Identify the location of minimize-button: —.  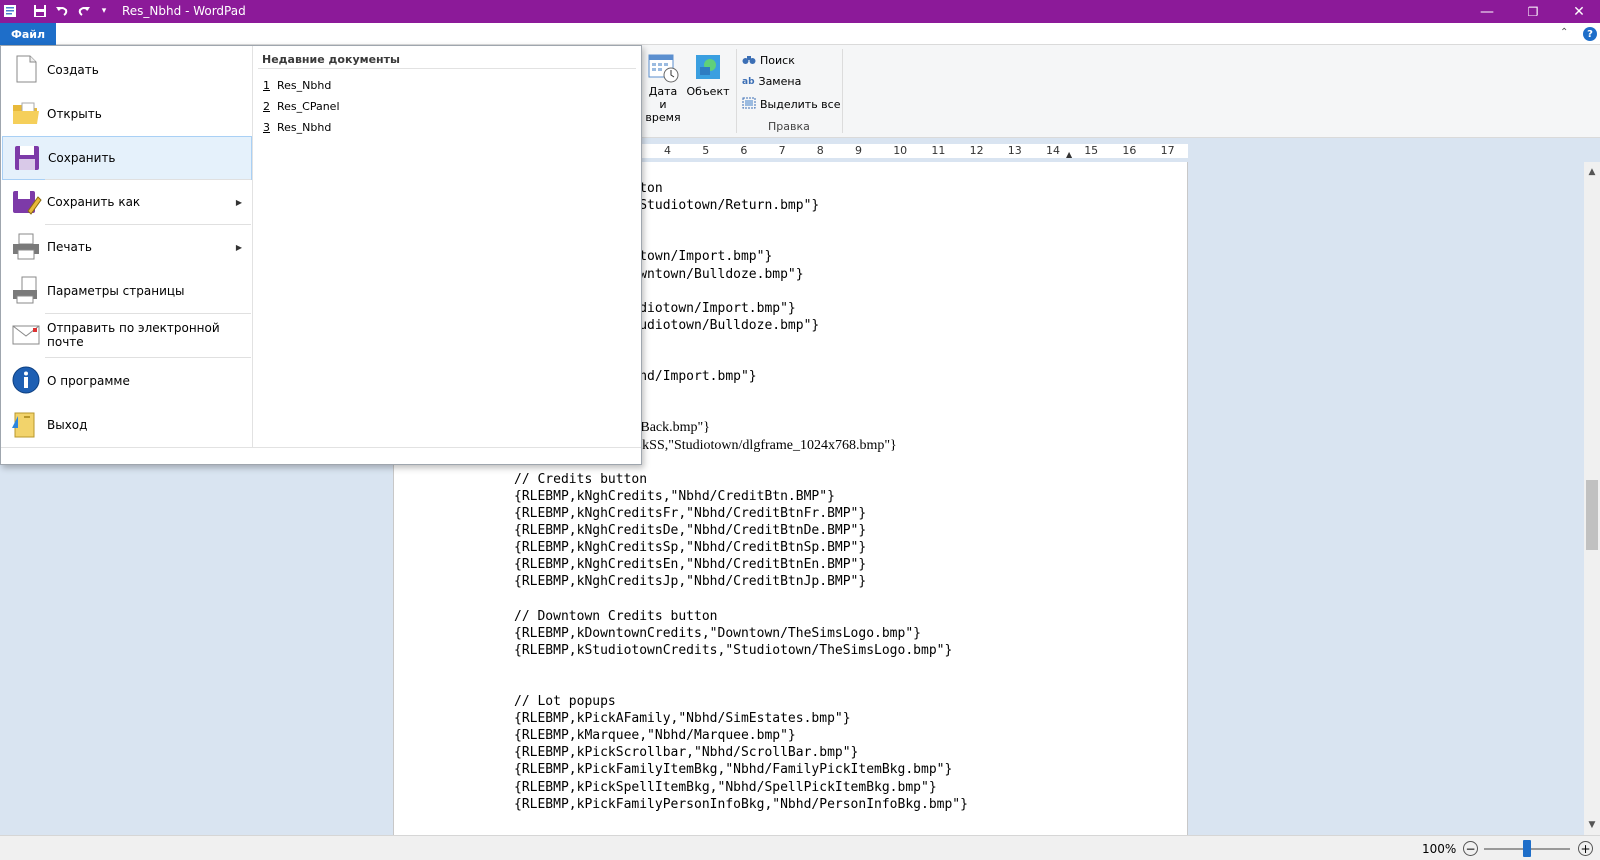
(1487, 11).